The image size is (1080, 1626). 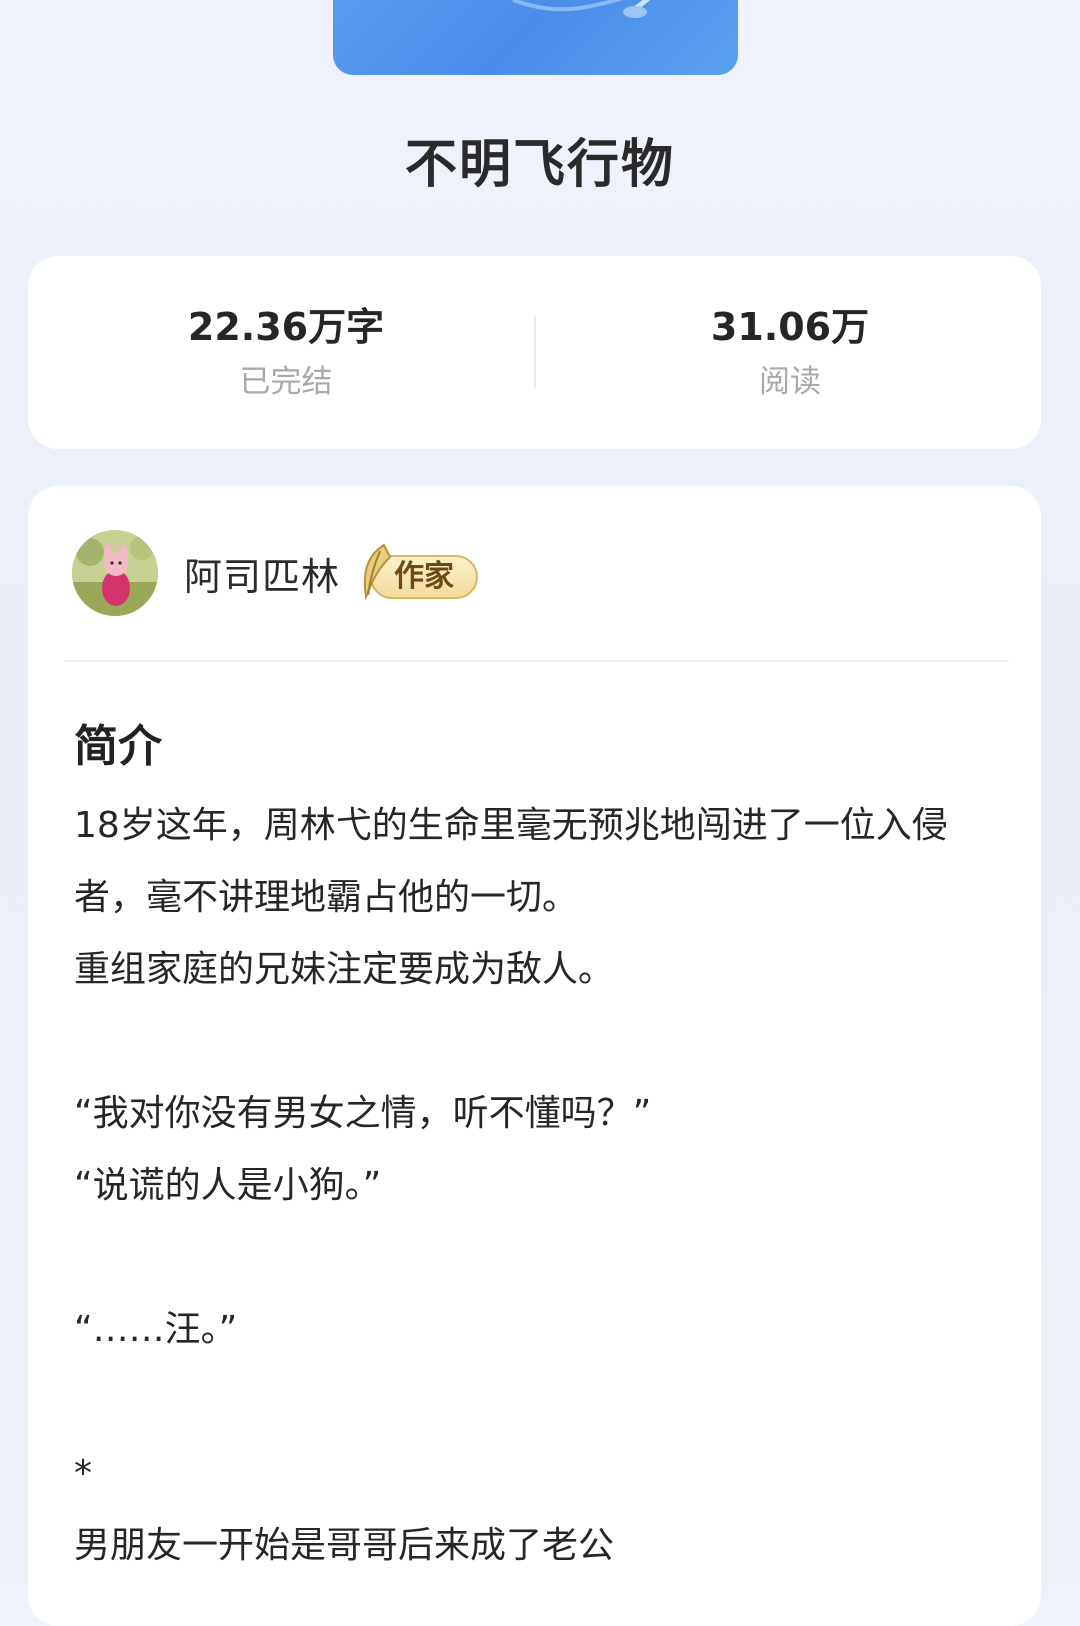 I want to click on reads-value: 31.06万, so click(x=790, y=327).